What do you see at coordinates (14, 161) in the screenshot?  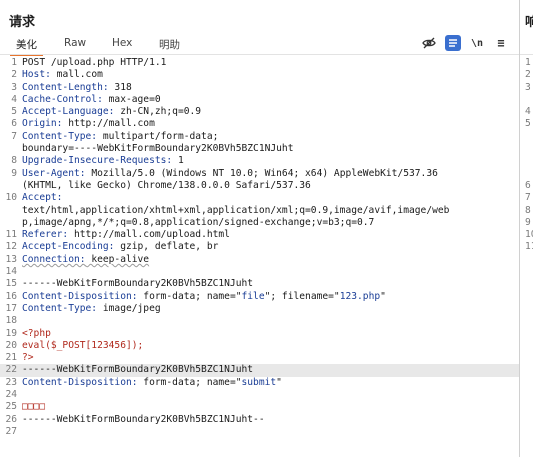 I see `line-number: 8` at bounding box center [14, 161].